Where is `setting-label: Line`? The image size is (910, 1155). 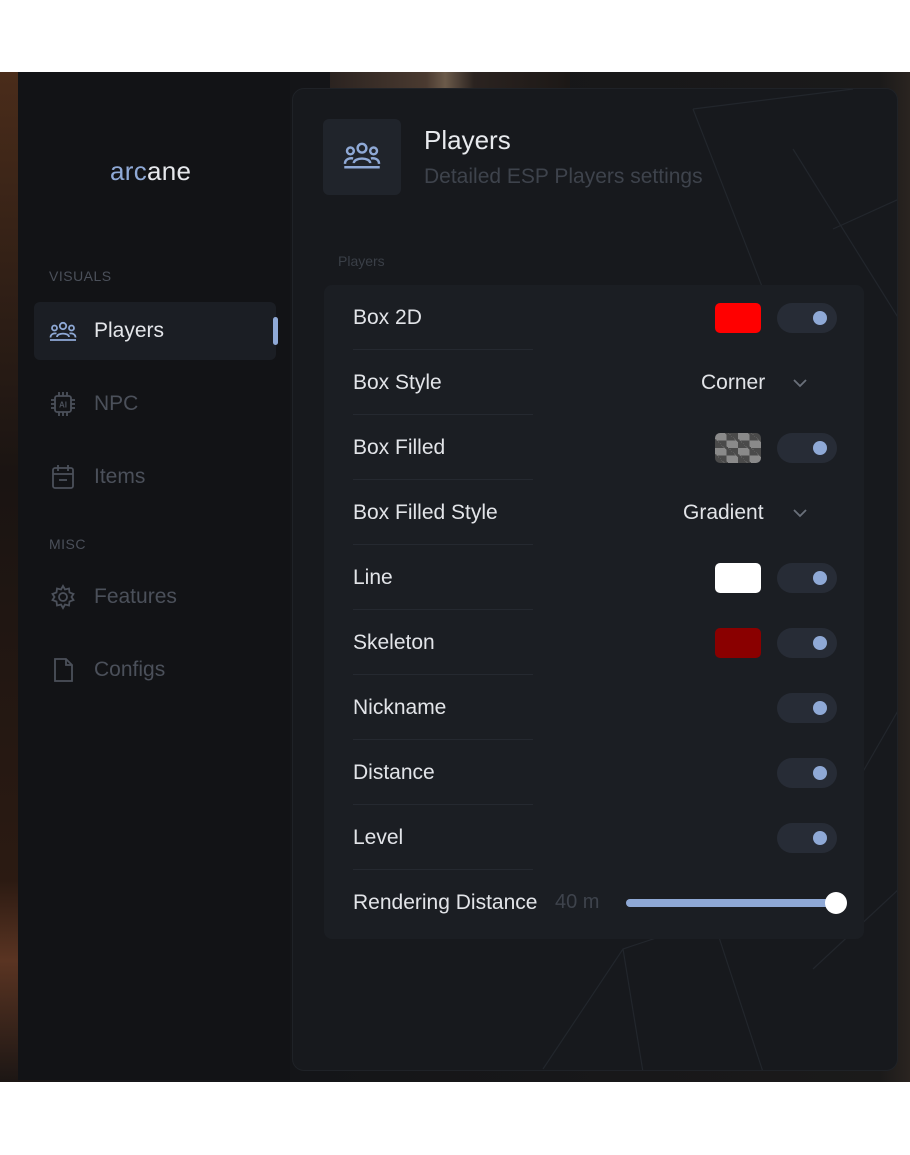 setting-label: Line is located at coordinates (373, 577).